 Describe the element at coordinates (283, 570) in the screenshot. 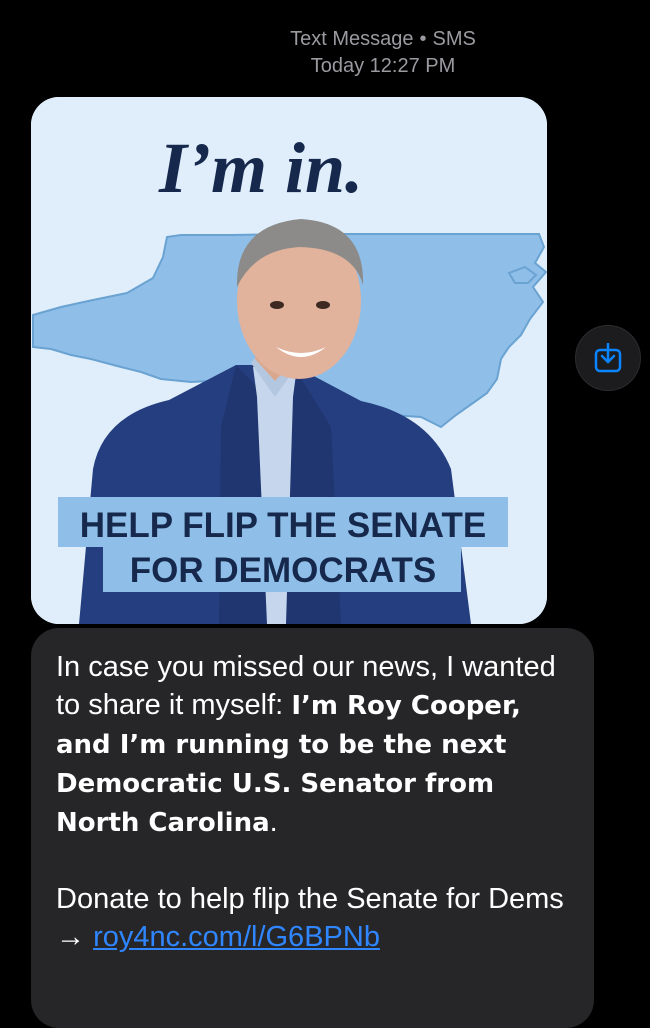

I see `banner-line-2: FOR DEMOCRATS` at that location.